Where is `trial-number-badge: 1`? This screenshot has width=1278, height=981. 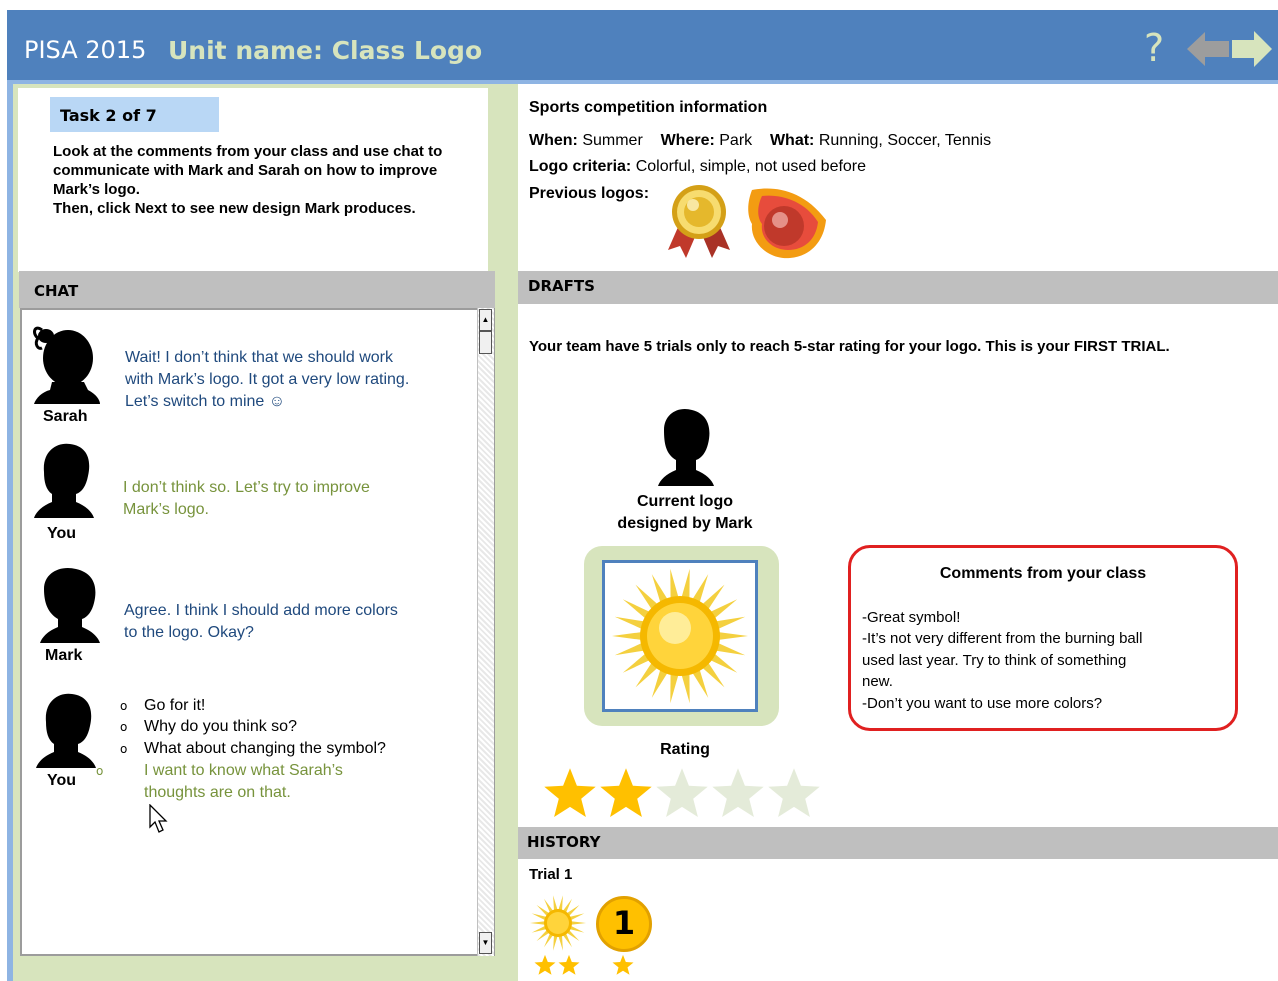 trial-number-badge: 1 is located at coordinates (624, 924).